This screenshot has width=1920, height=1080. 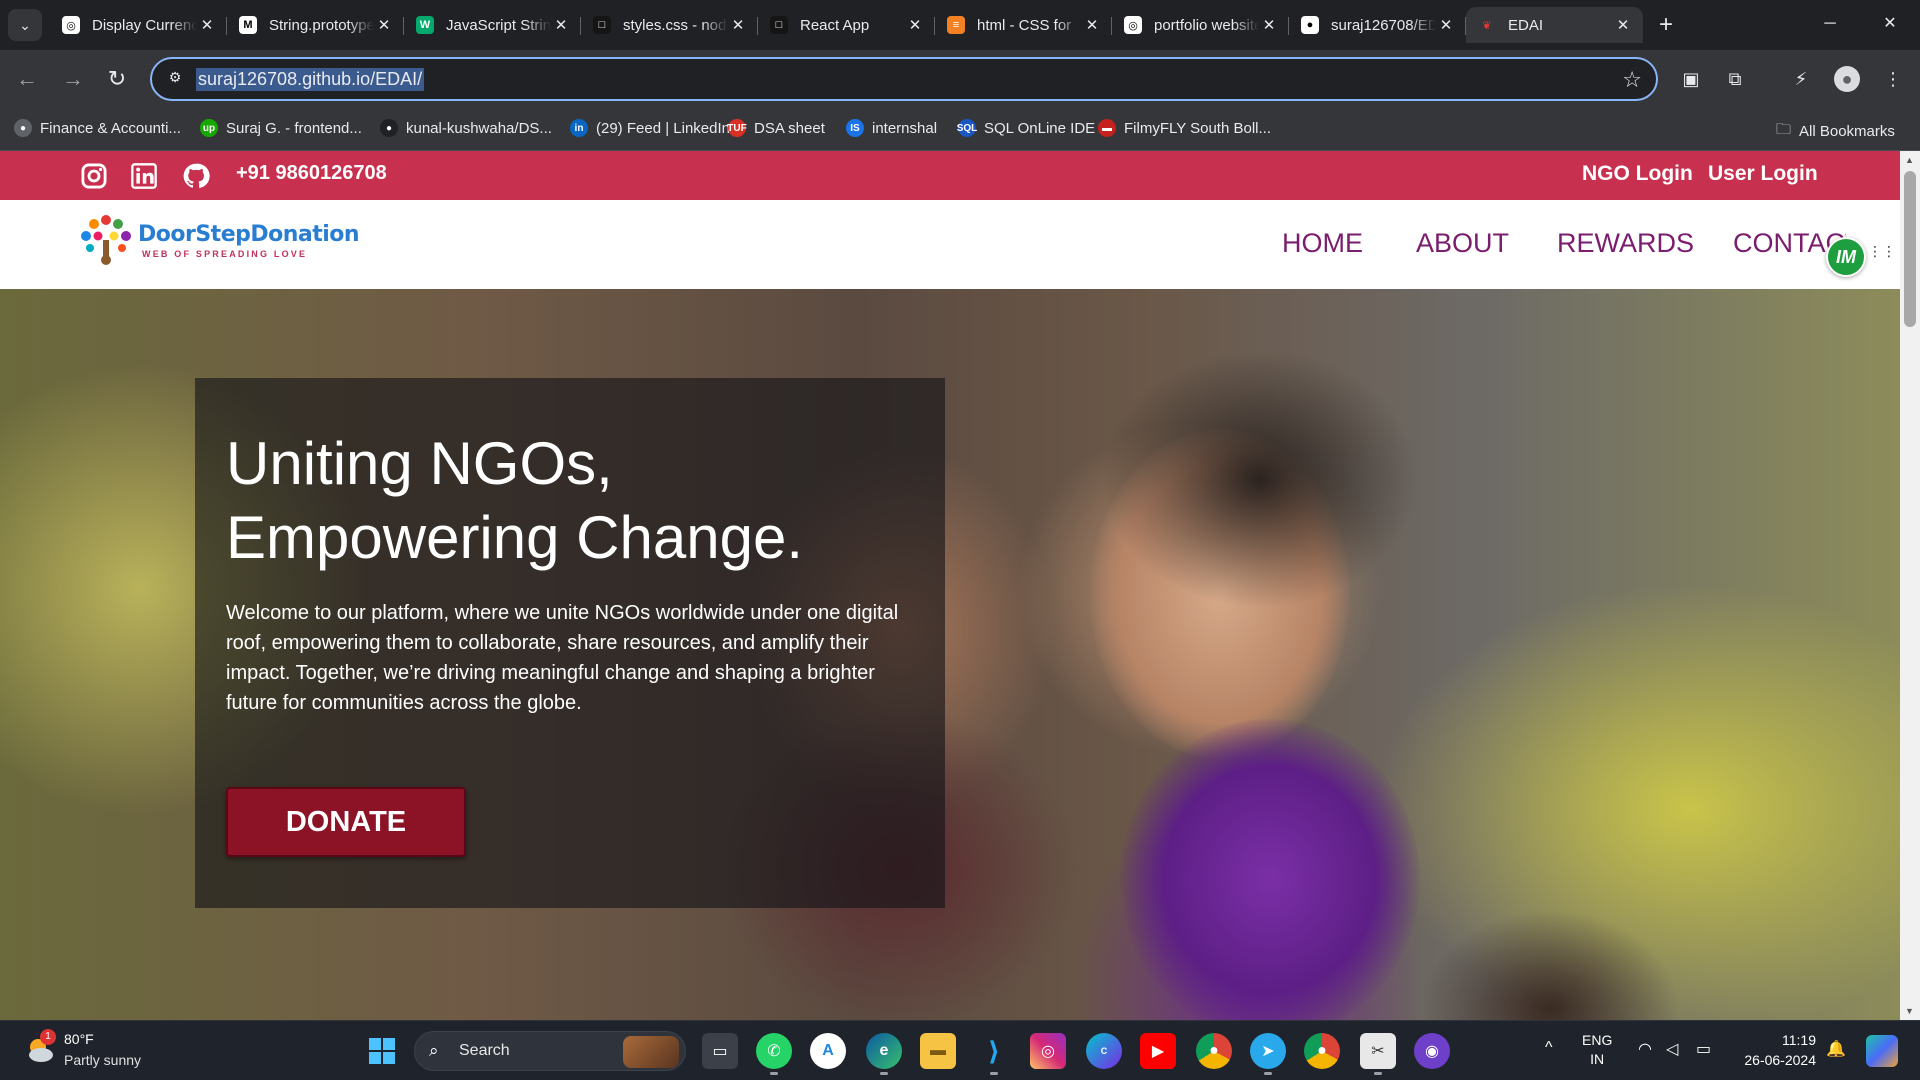 What do you see at coordinates (382, 1051) in the screenshot?
I see `windows-start-icon` at bounding box center [382, 1051].